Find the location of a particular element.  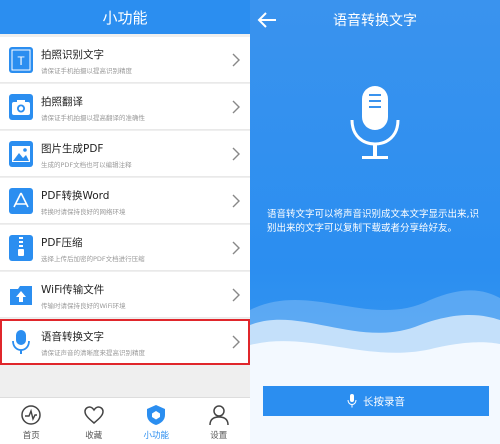

svg-text: T is located at coordinates (21, 61).